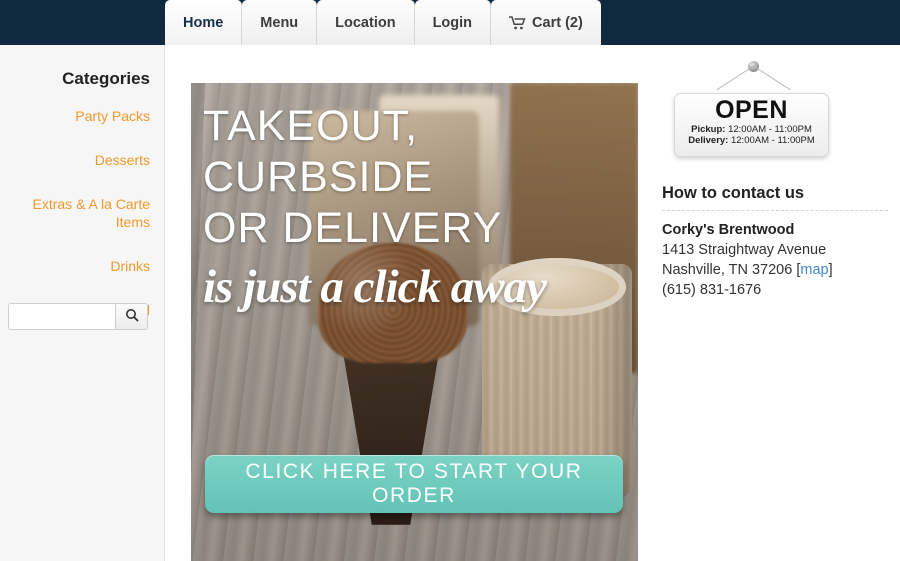  What do you see at coordinates (79, 213) in the screenshot?
I see `sidebar-item-extras-a-la-carte: Extras & A la Carte Items` at bounding box center [79, 213].